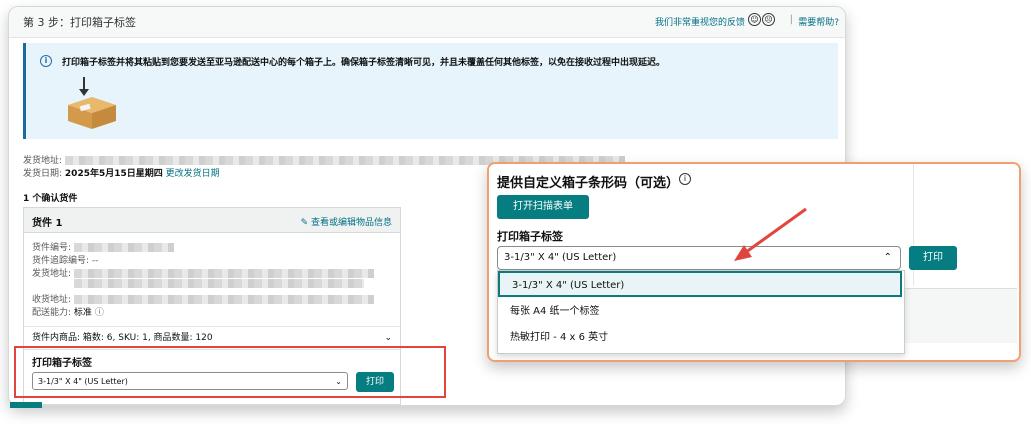  I want to click on ship-from-cont, so click(219, 284).